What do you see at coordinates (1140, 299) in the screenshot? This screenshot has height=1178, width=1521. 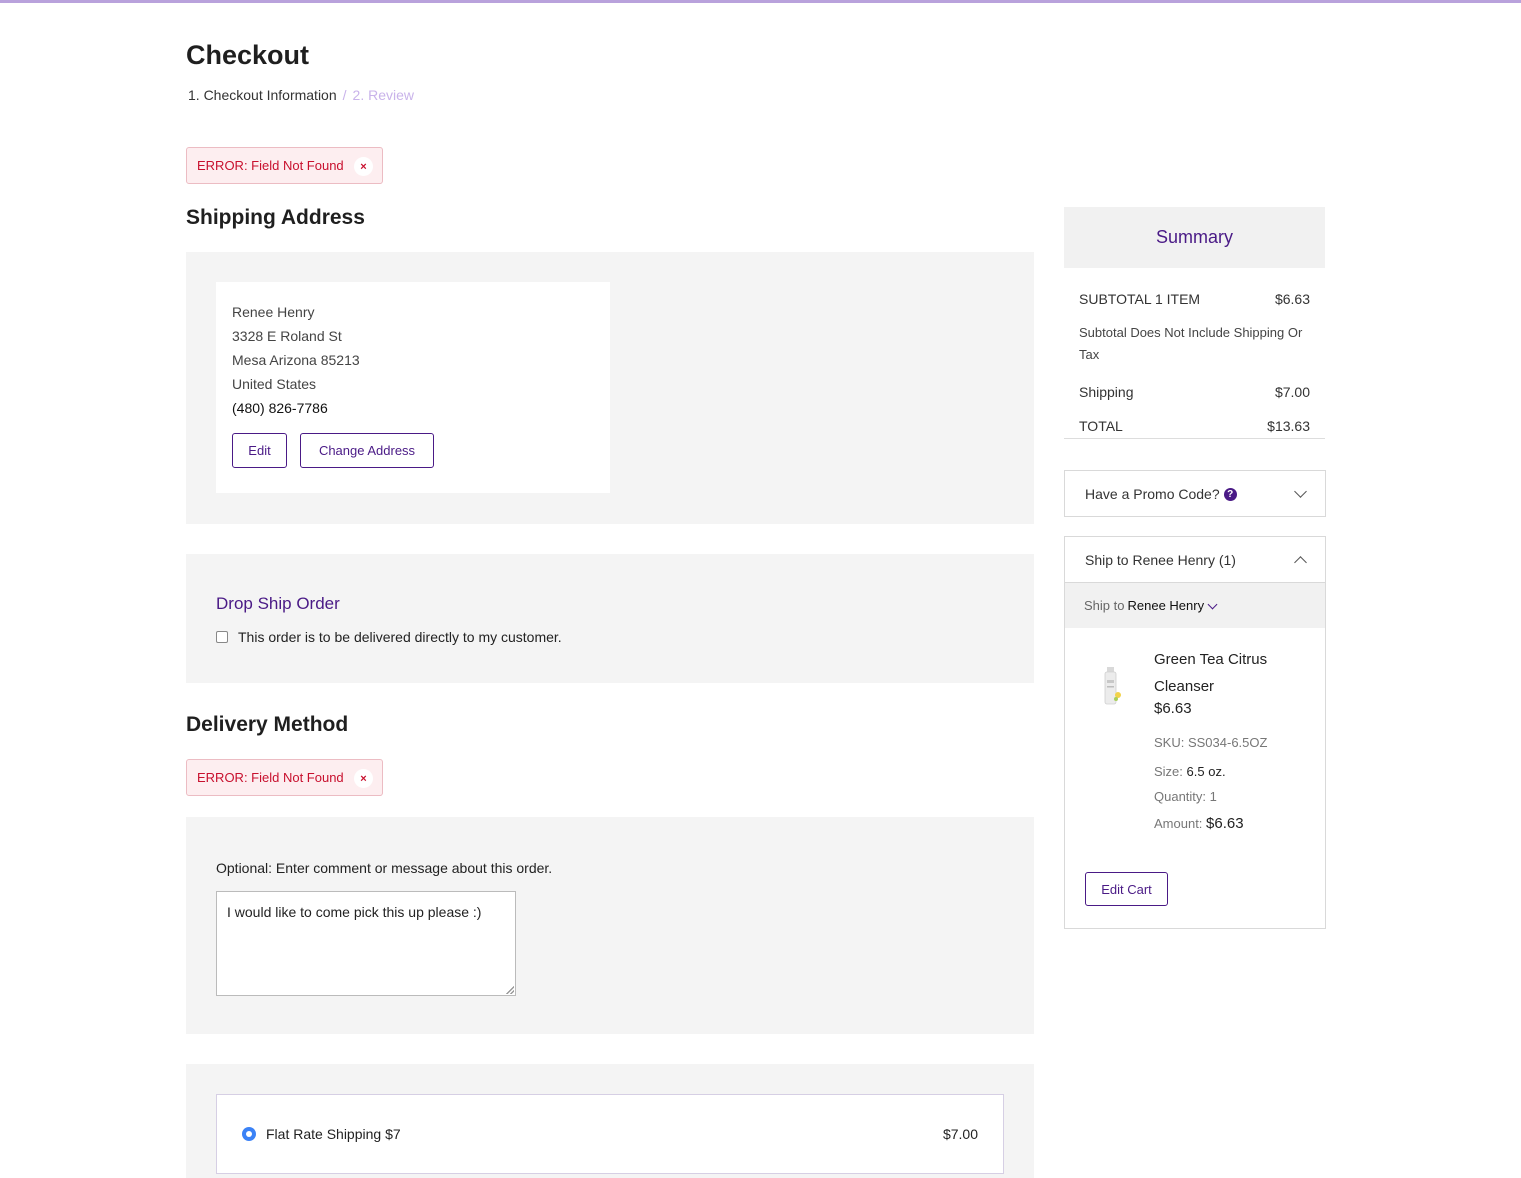 I see `subtotal-label: SUBTOTAL 1 ITEM` at bounding box center [1140, 299].